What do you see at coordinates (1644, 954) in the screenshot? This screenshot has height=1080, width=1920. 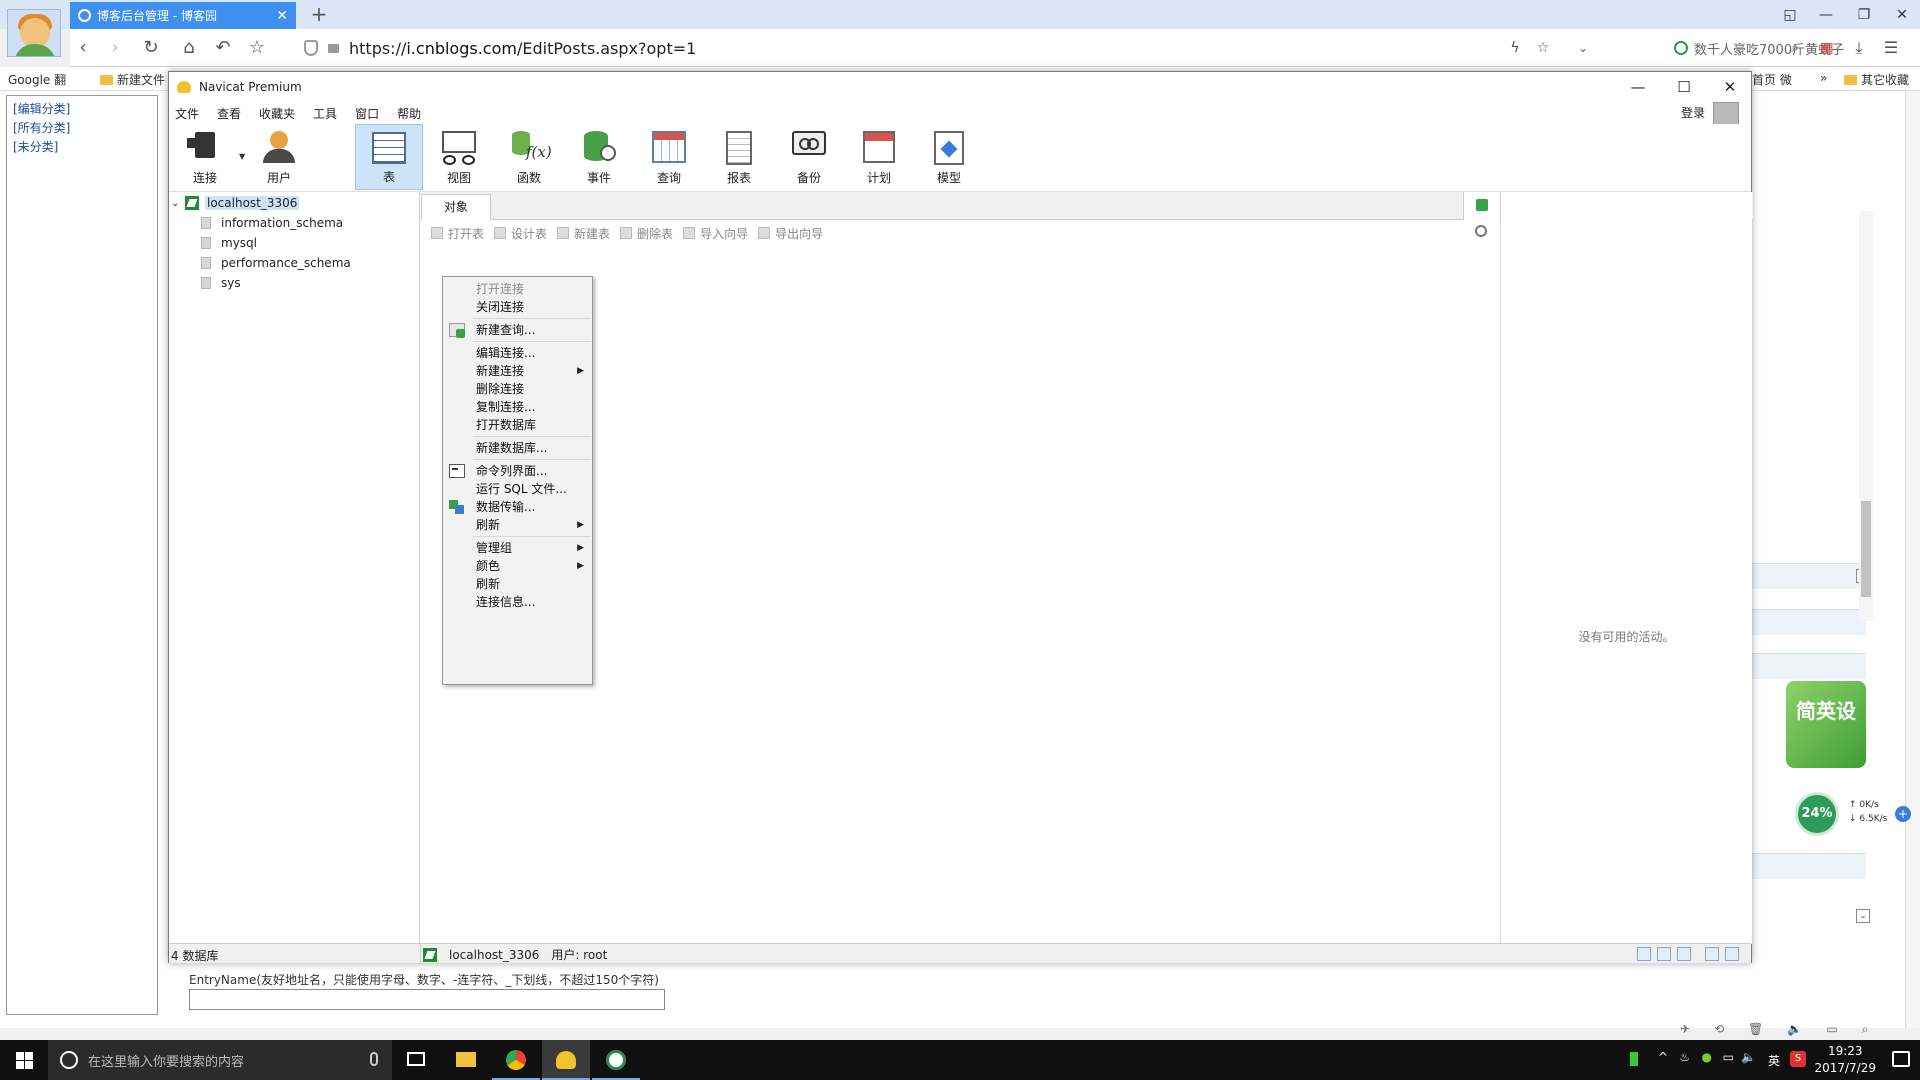 I see `grid-view-icon` at bounding box center [1644, 954].